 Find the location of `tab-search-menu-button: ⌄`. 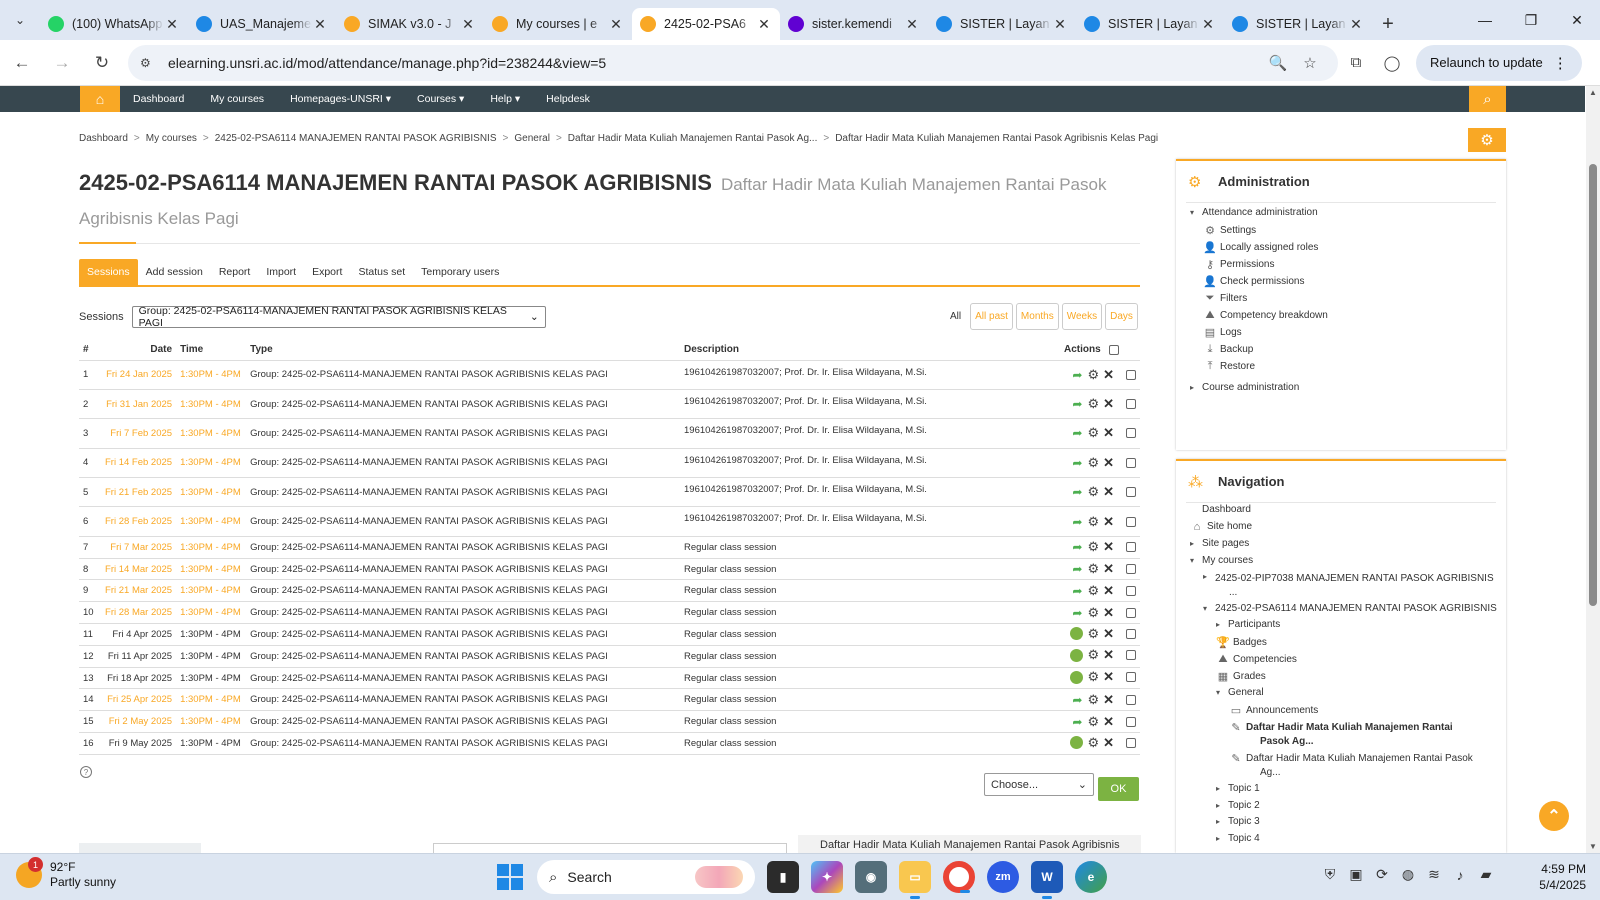

tab-search-menu-button: ⌄ is located at coordinates (20, 20).